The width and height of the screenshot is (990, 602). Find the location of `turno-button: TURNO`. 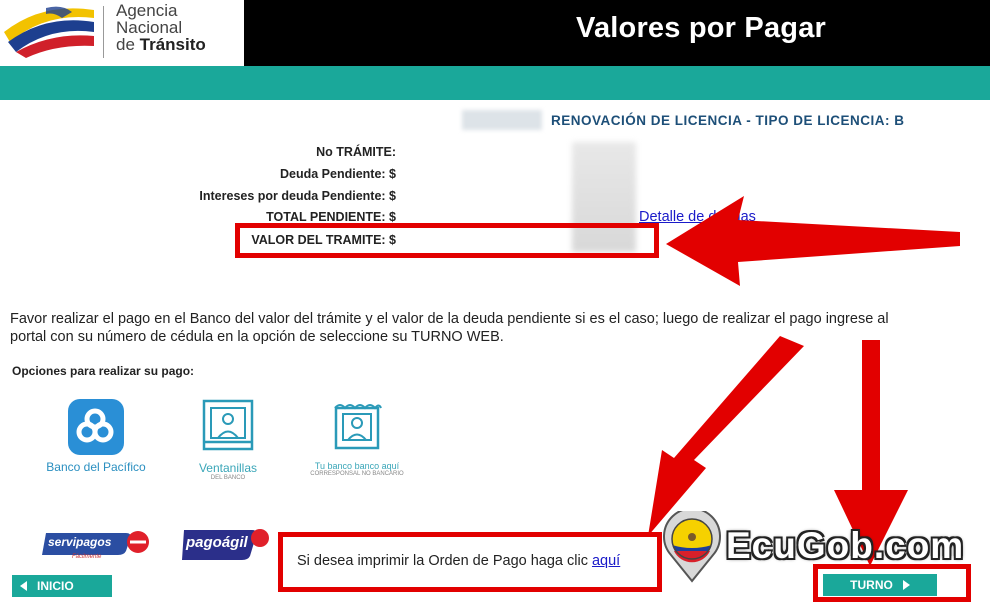

turno-button: TURNO is located at coordinates (880, 585).